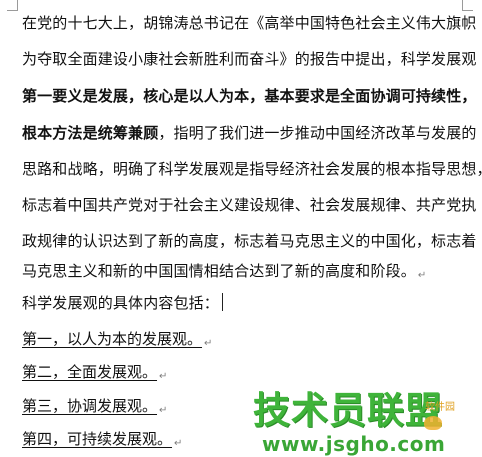 This screenshot has height=457, width=482. What do you see at coordinates (90, 372) in the screenshot?
I see `list-item-2-text: 第二，全面发展观。` at bounding box center [90, 372].